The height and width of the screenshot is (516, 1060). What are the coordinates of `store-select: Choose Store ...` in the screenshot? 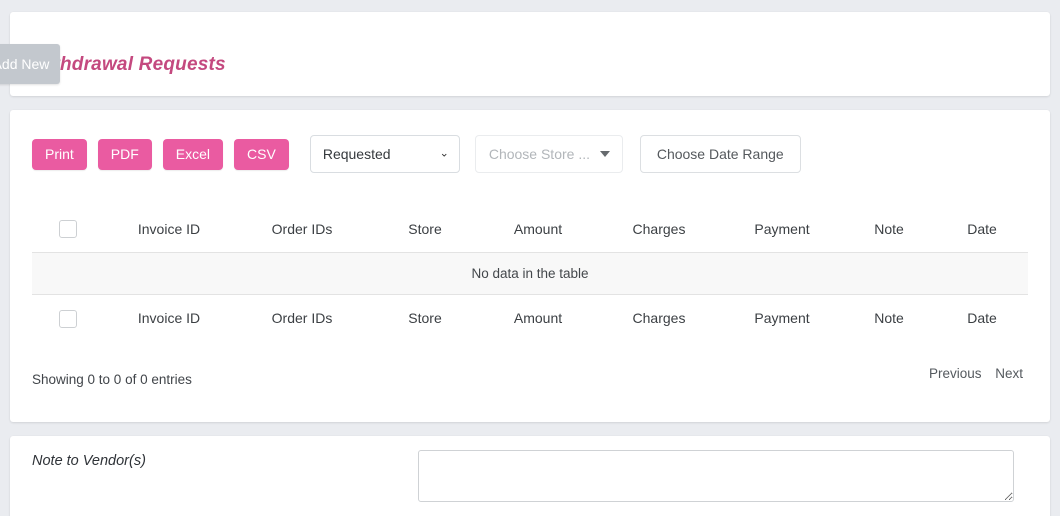 It's located at (548, 154).